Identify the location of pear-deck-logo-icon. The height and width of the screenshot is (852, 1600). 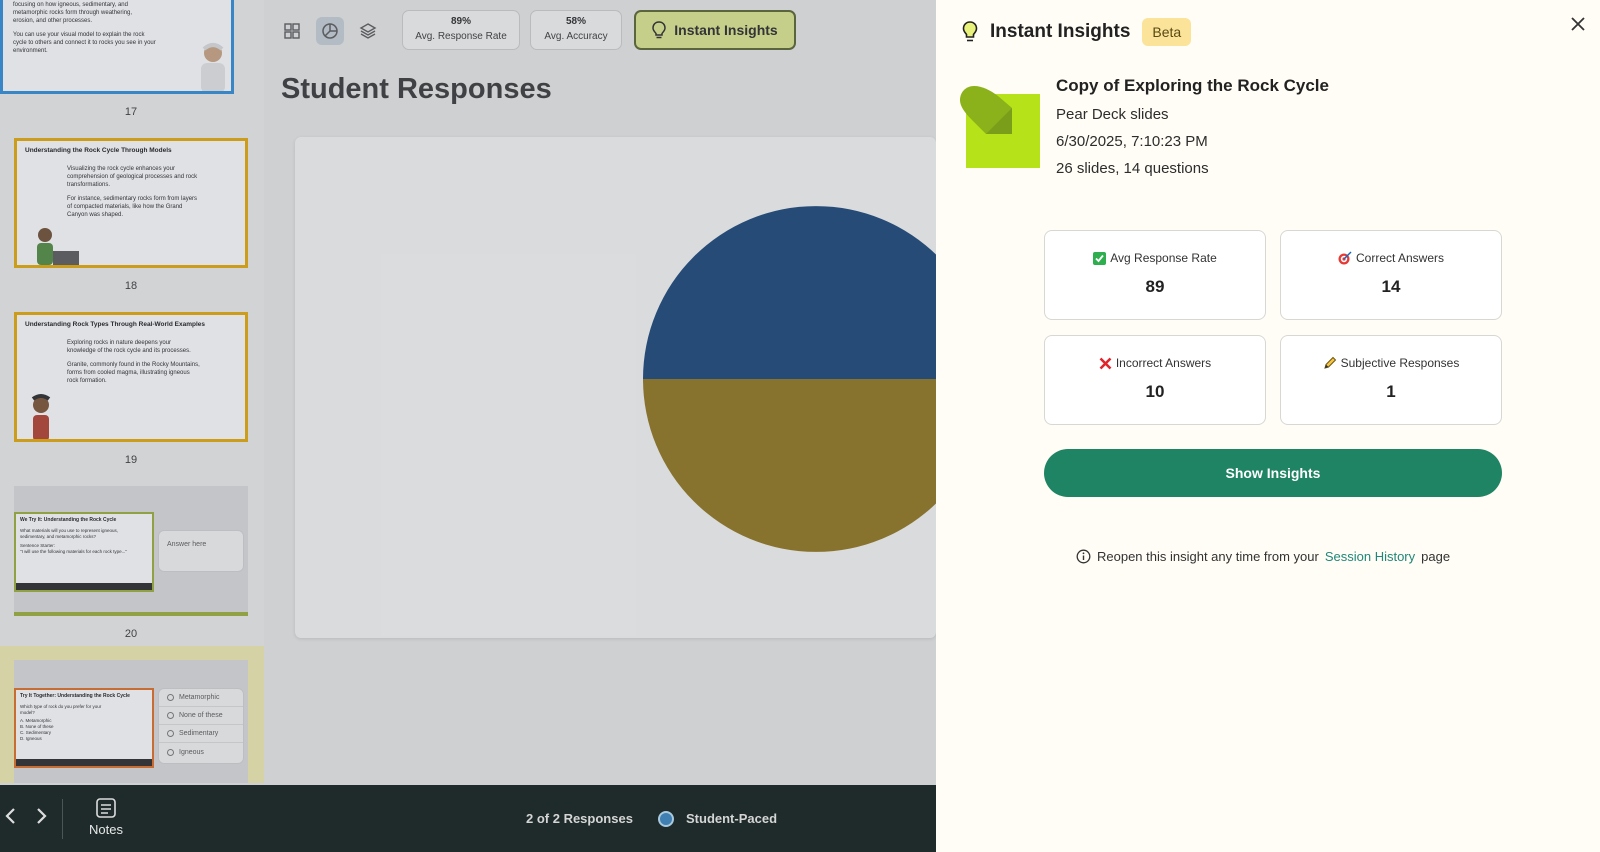
(1000, 127).